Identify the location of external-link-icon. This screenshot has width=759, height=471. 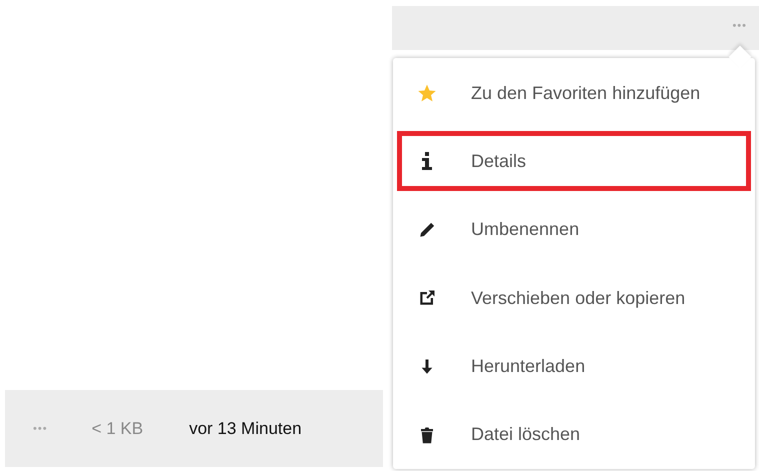
(427, 298).